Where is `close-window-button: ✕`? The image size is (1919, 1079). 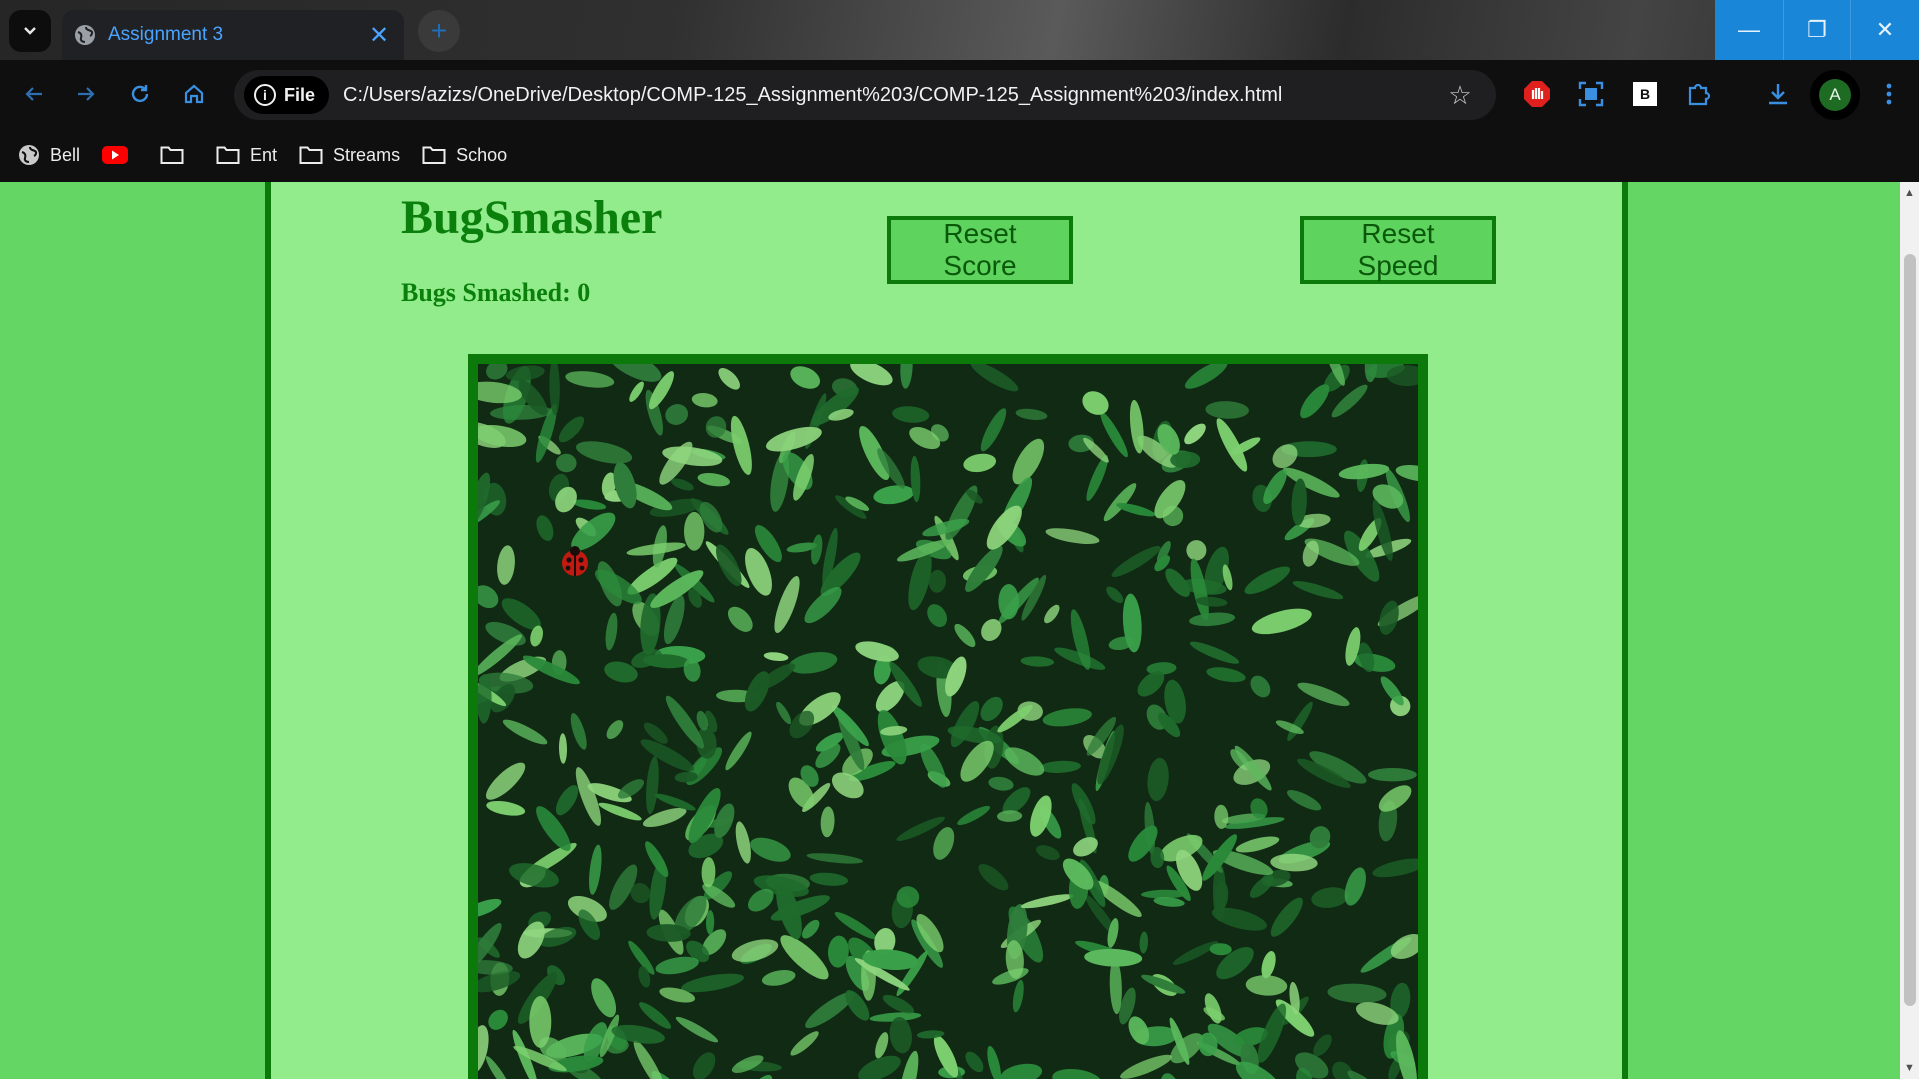 close-window-button: ✕ is located at coordinates (1885, 30).